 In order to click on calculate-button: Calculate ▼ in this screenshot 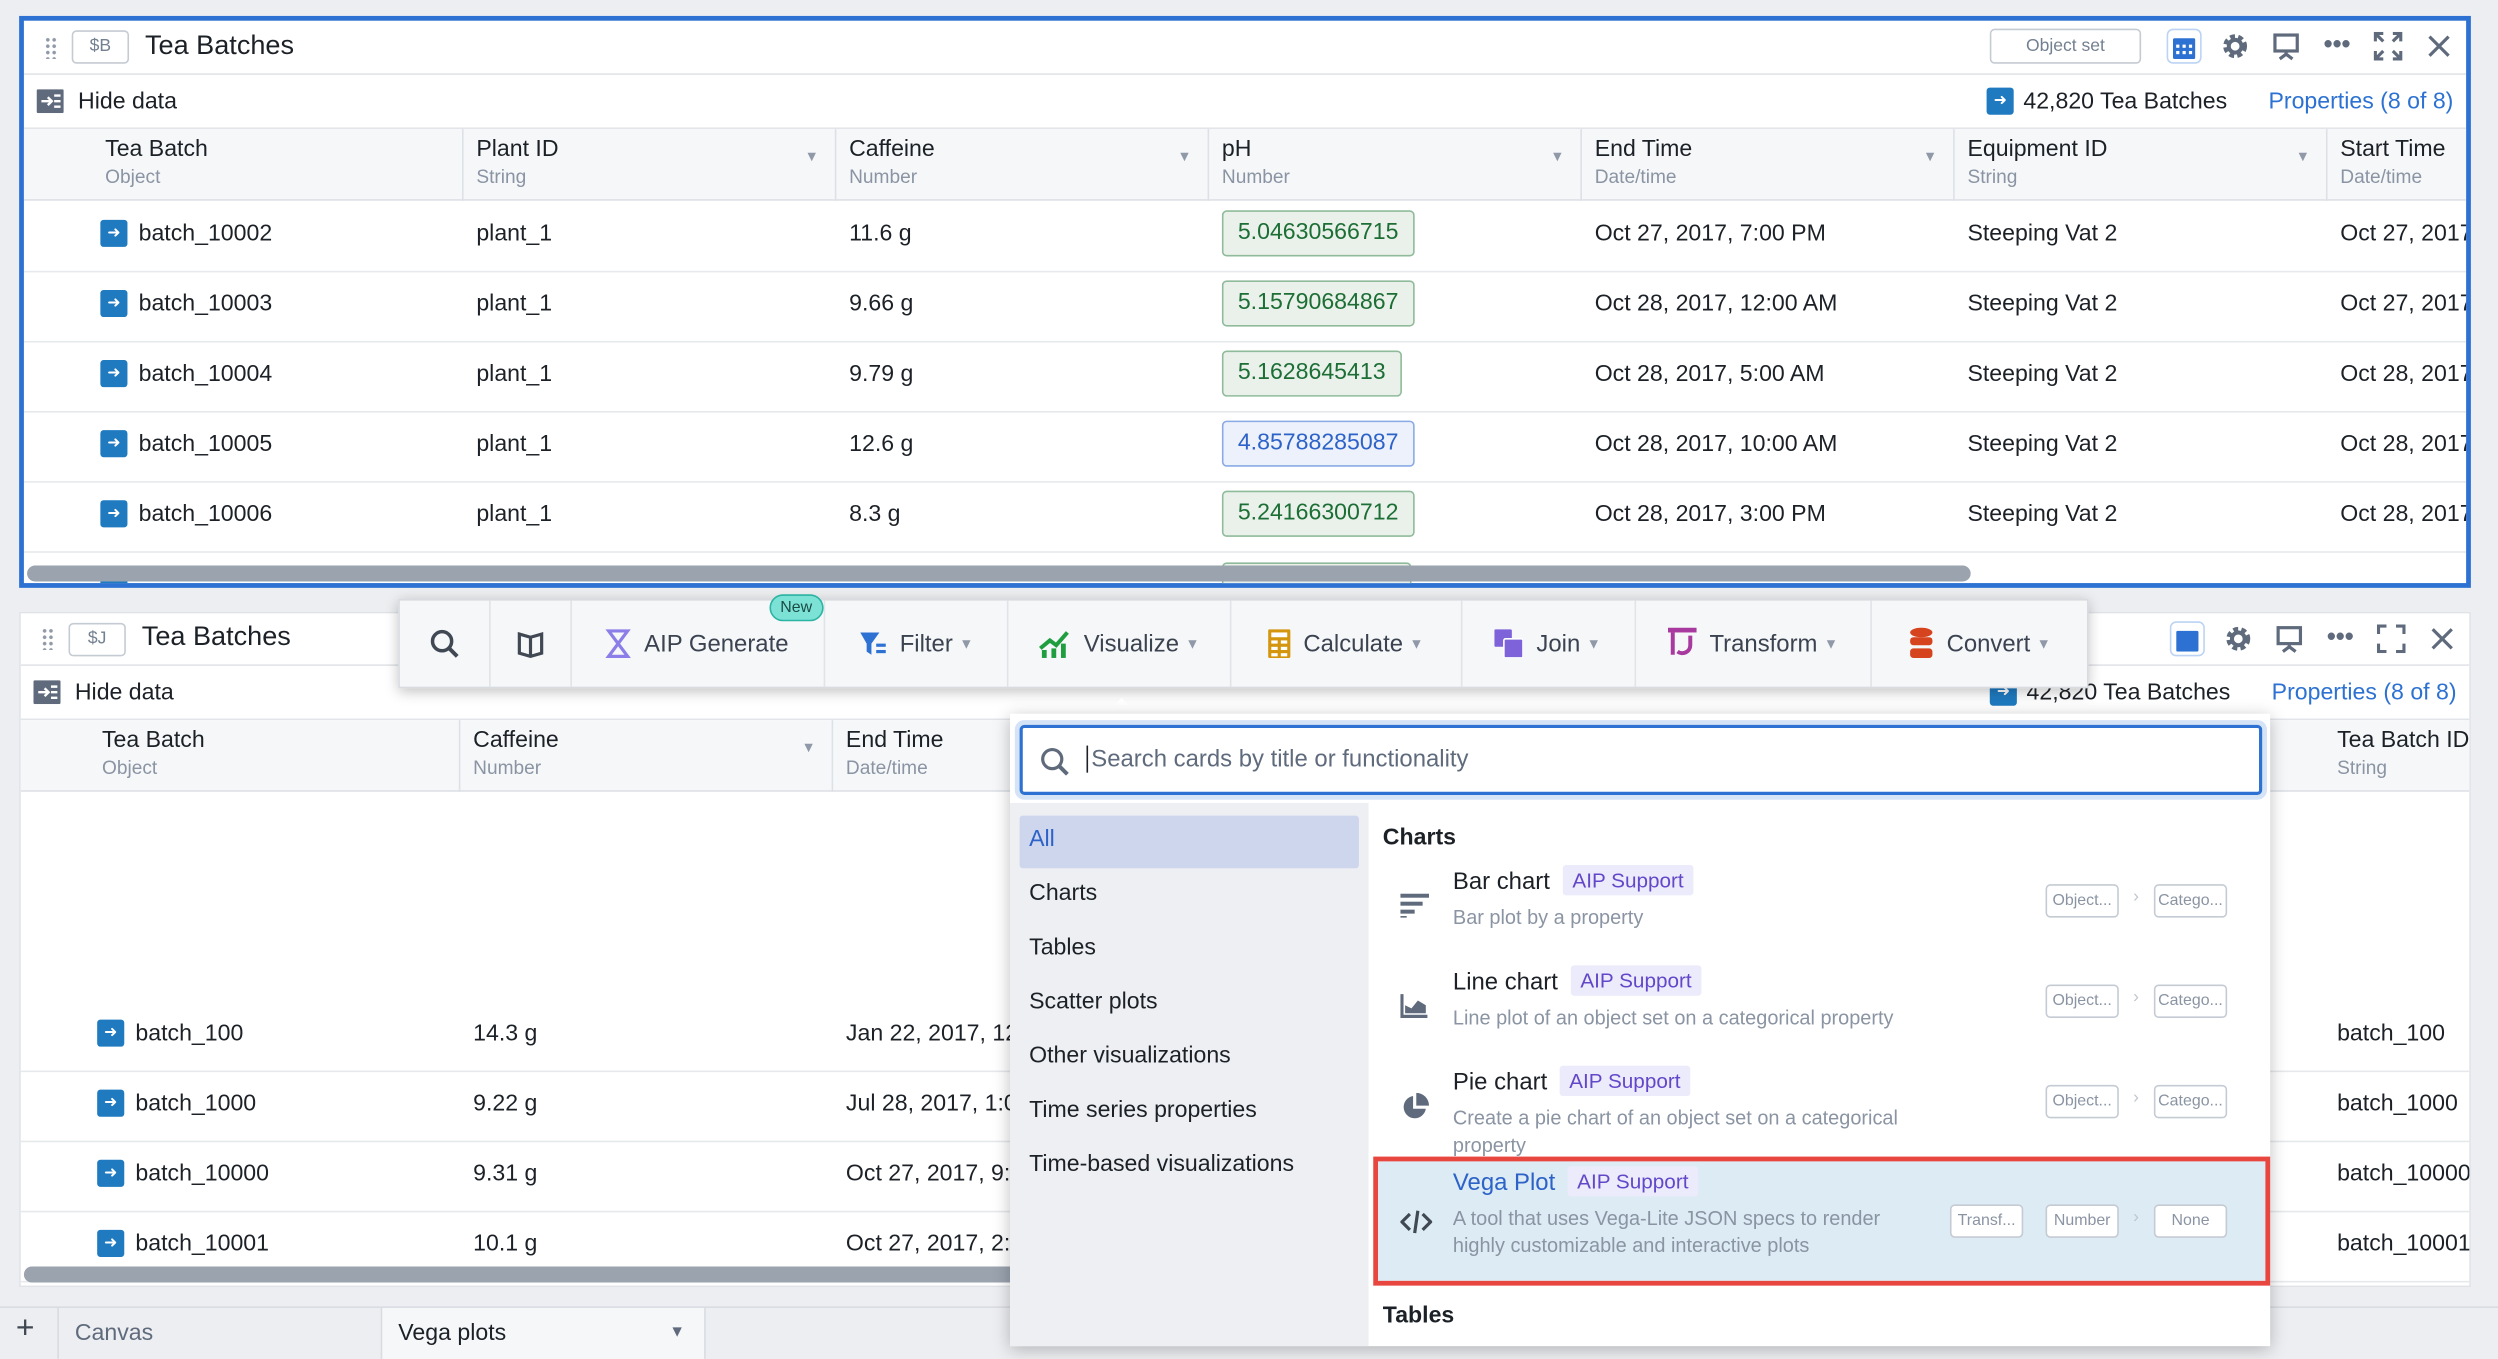, I will do `click(1347, 643)`.